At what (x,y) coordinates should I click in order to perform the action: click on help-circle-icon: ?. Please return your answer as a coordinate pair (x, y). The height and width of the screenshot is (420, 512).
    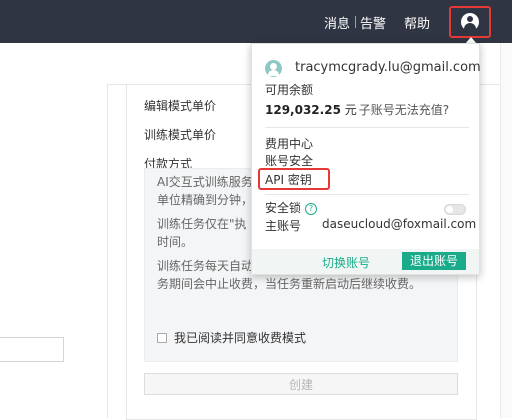
    Looking at the image, I should click on (311, 209).